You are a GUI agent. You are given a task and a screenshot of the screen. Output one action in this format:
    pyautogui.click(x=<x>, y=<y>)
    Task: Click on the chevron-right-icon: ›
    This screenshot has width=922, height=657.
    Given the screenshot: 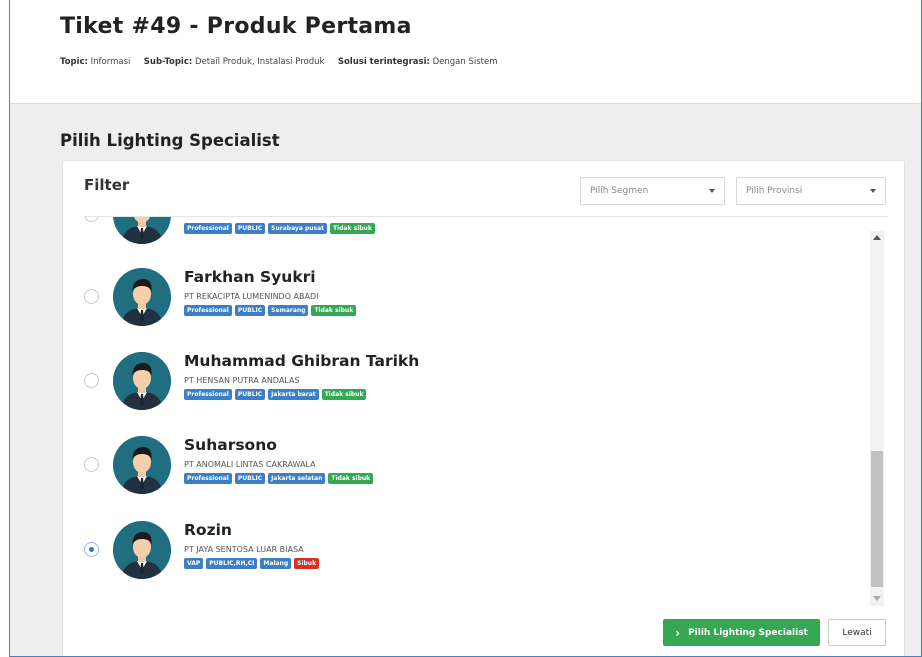 What is the action you would take?
    pyautogui.click(x=678, y=632)
    